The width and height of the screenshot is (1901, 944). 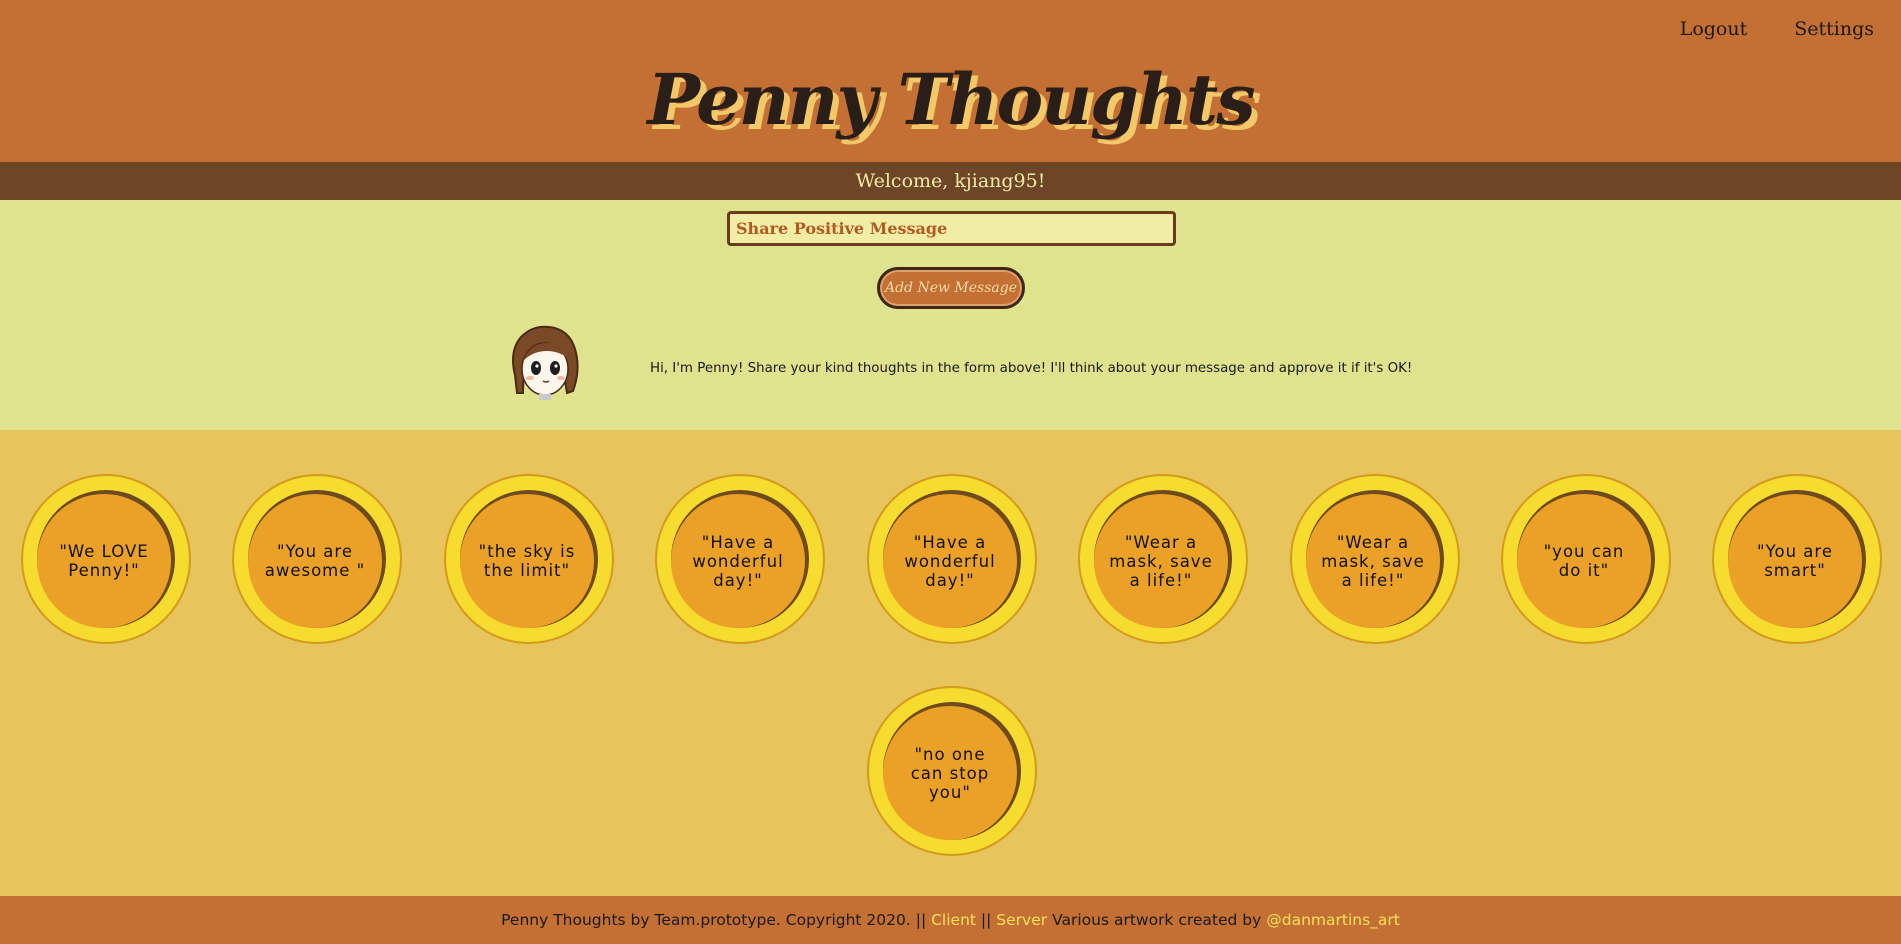 What do you see at coordinates (1714, 29) in the screenshot?
I see `logout-link: Logout` at bounding box center [1714, 29].